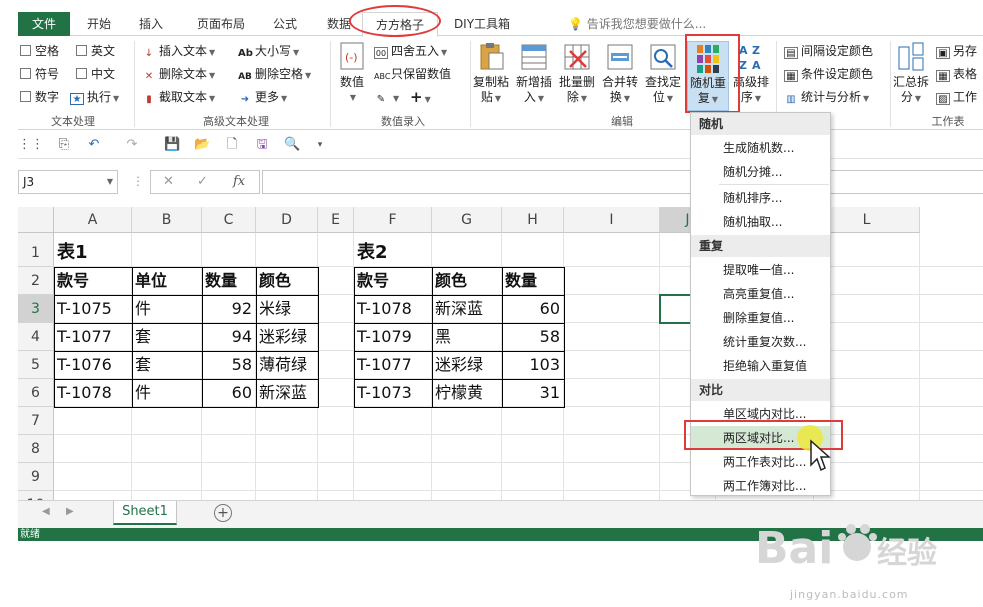  Describe the element at coordinates (228, 337) in the screenshot. I see `table1-cell: 94` at that location.